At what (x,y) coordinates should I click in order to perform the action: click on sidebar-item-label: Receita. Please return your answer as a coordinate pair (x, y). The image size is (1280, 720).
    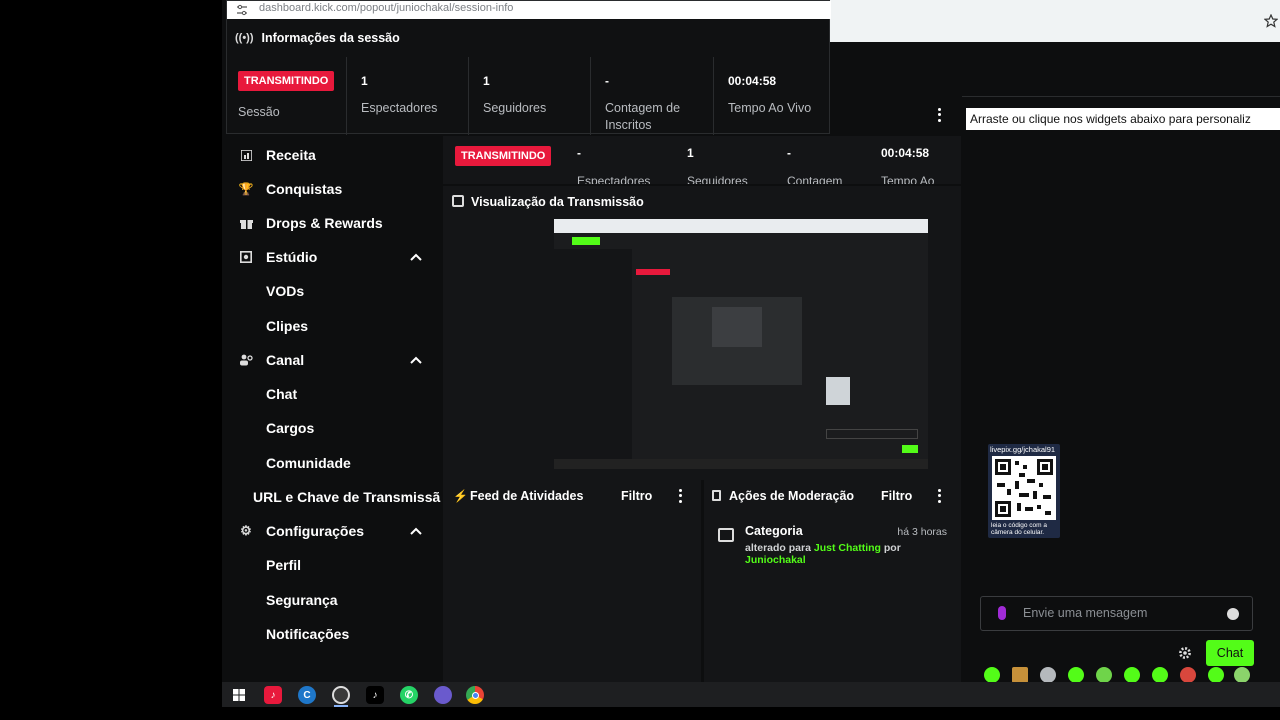
    Looking at the image, I should click on (291, 155).